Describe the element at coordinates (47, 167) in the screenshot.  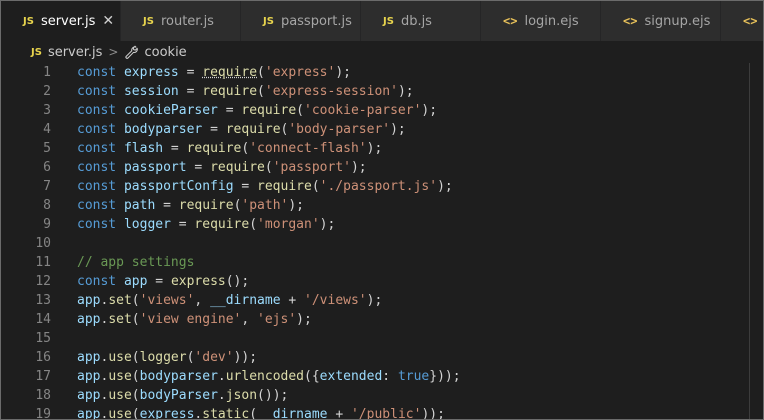
I see `line-number: 6` at that location.